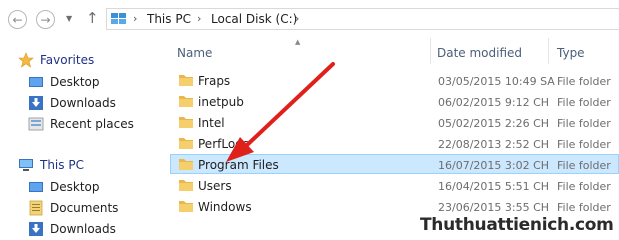 The height and width of the screenshot is (240, 619). I want to click on nav-group-label: Favorites, so click(67, 60).